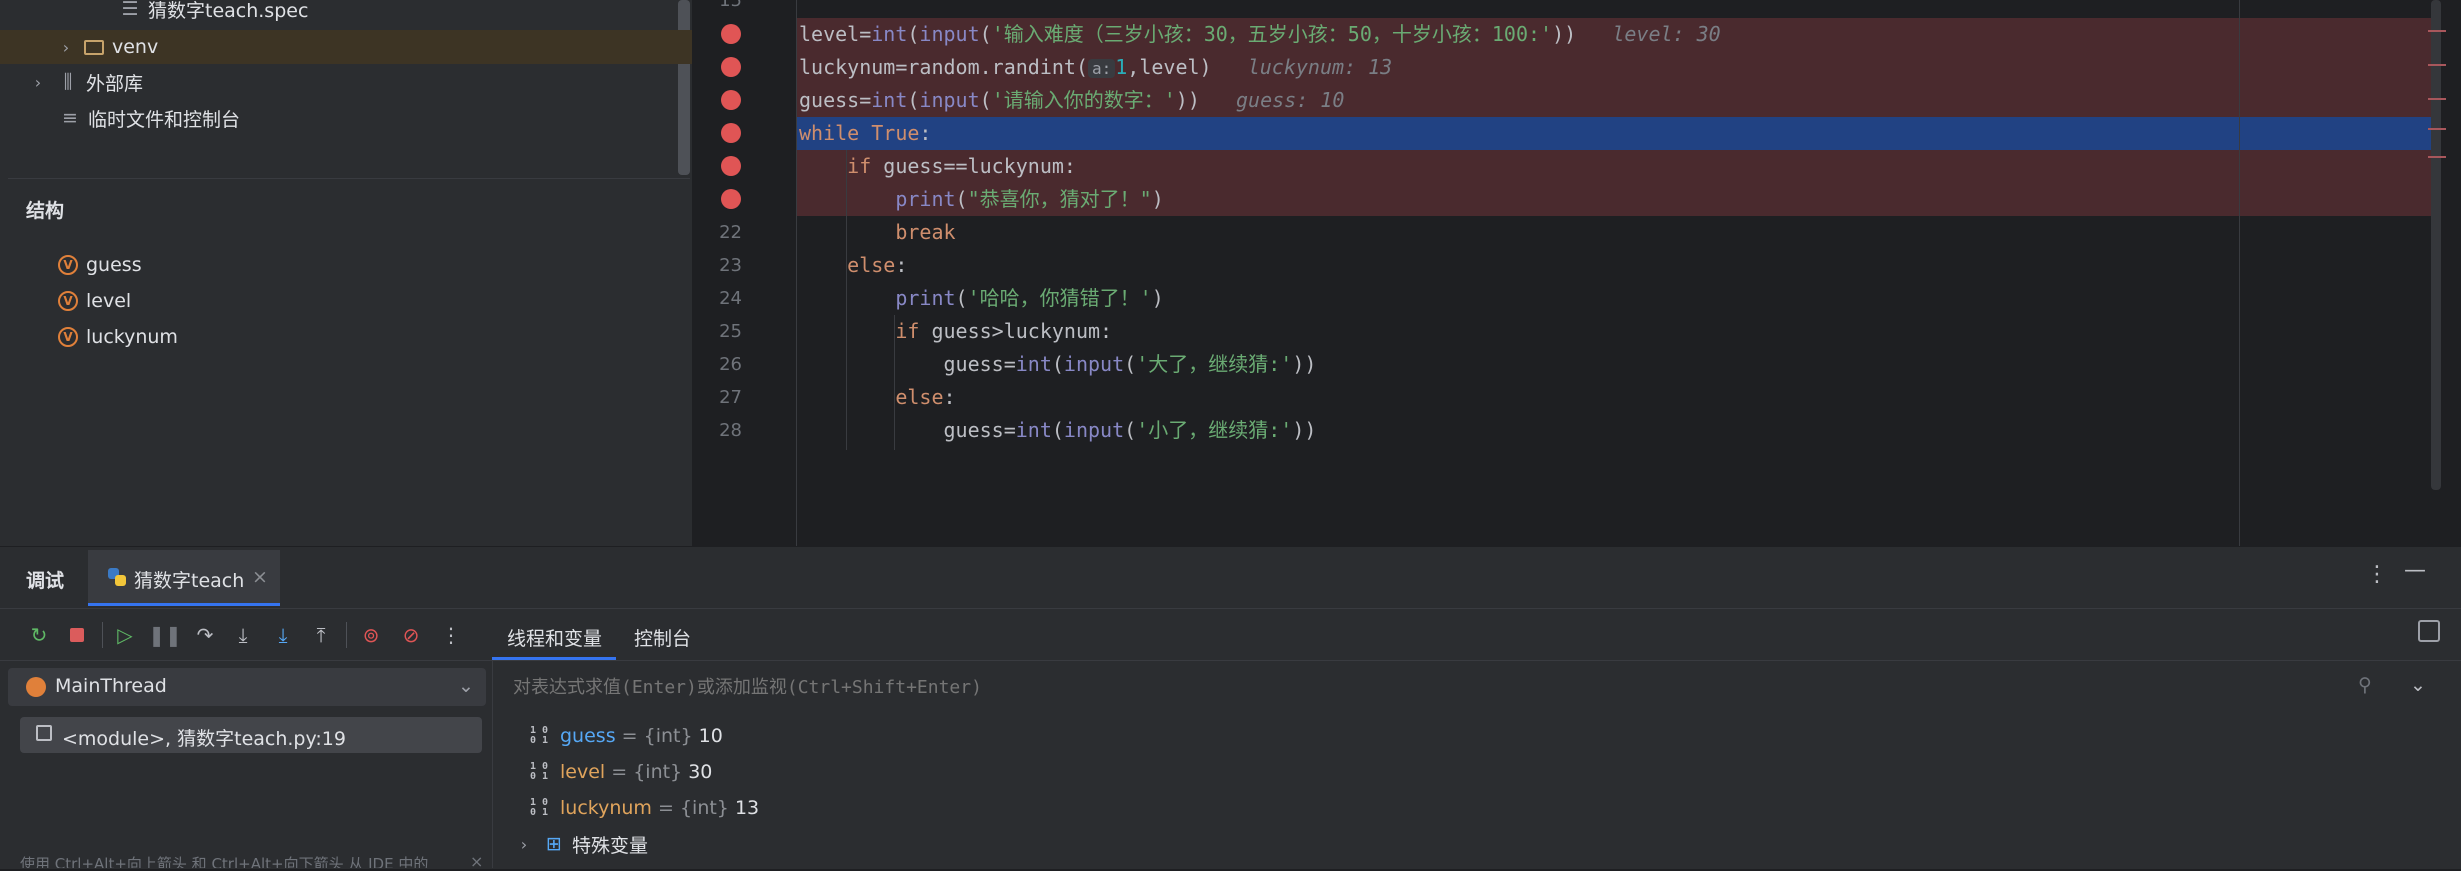 Image resolution: width=2461 pixels, height=871 pixels. I want to click on code-line: guess=int(input('小了，继续猜:')), so click(1058, 430).